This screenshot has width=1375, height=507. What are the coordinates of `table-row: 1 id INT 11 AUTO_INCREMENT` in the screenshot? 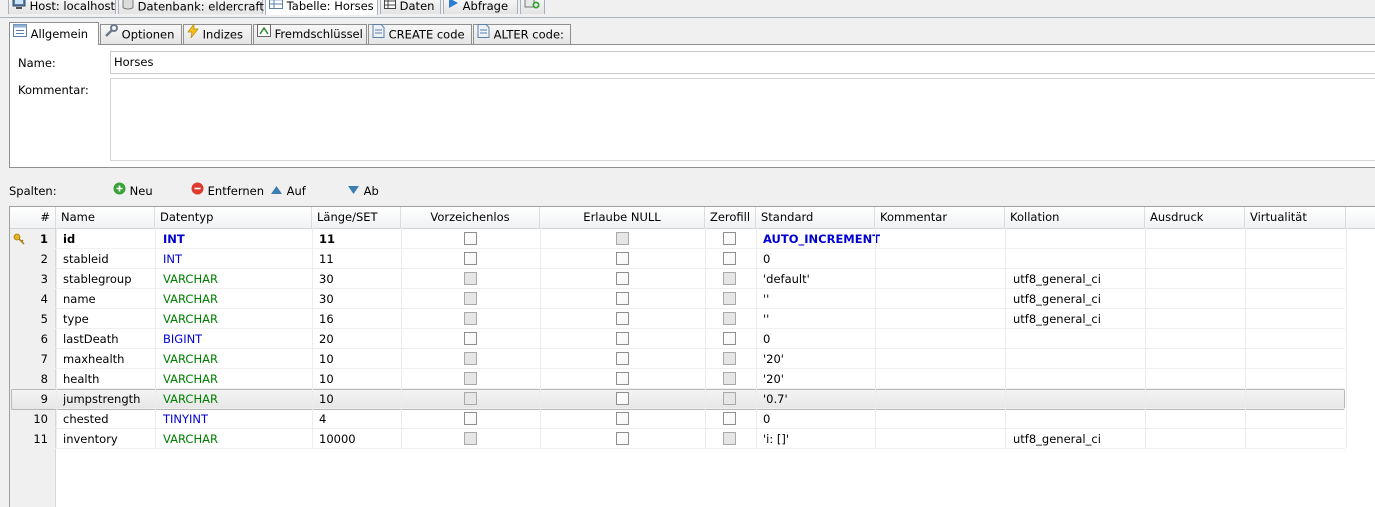 It's located at (692, 239).